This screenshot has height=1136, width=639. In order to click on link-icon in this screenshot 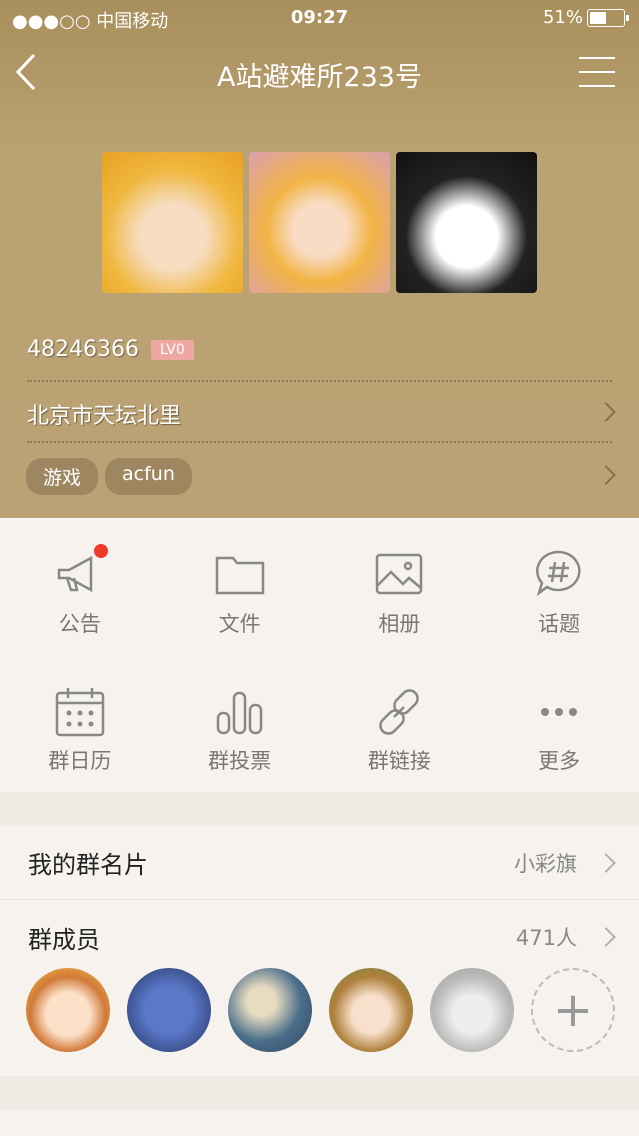, I will do `click(399, 712)`.